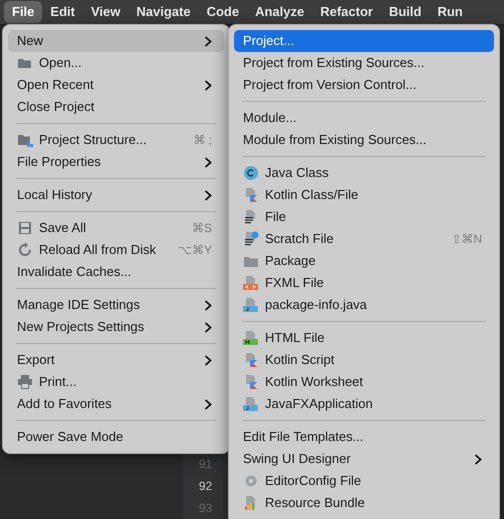 Image resolution: width=504 pixels, height=519 pixels. What do you see at coordinates (116, 85) in the screenshot?
I see `menu-item: Open Recent` at bounding box center [116, 85].